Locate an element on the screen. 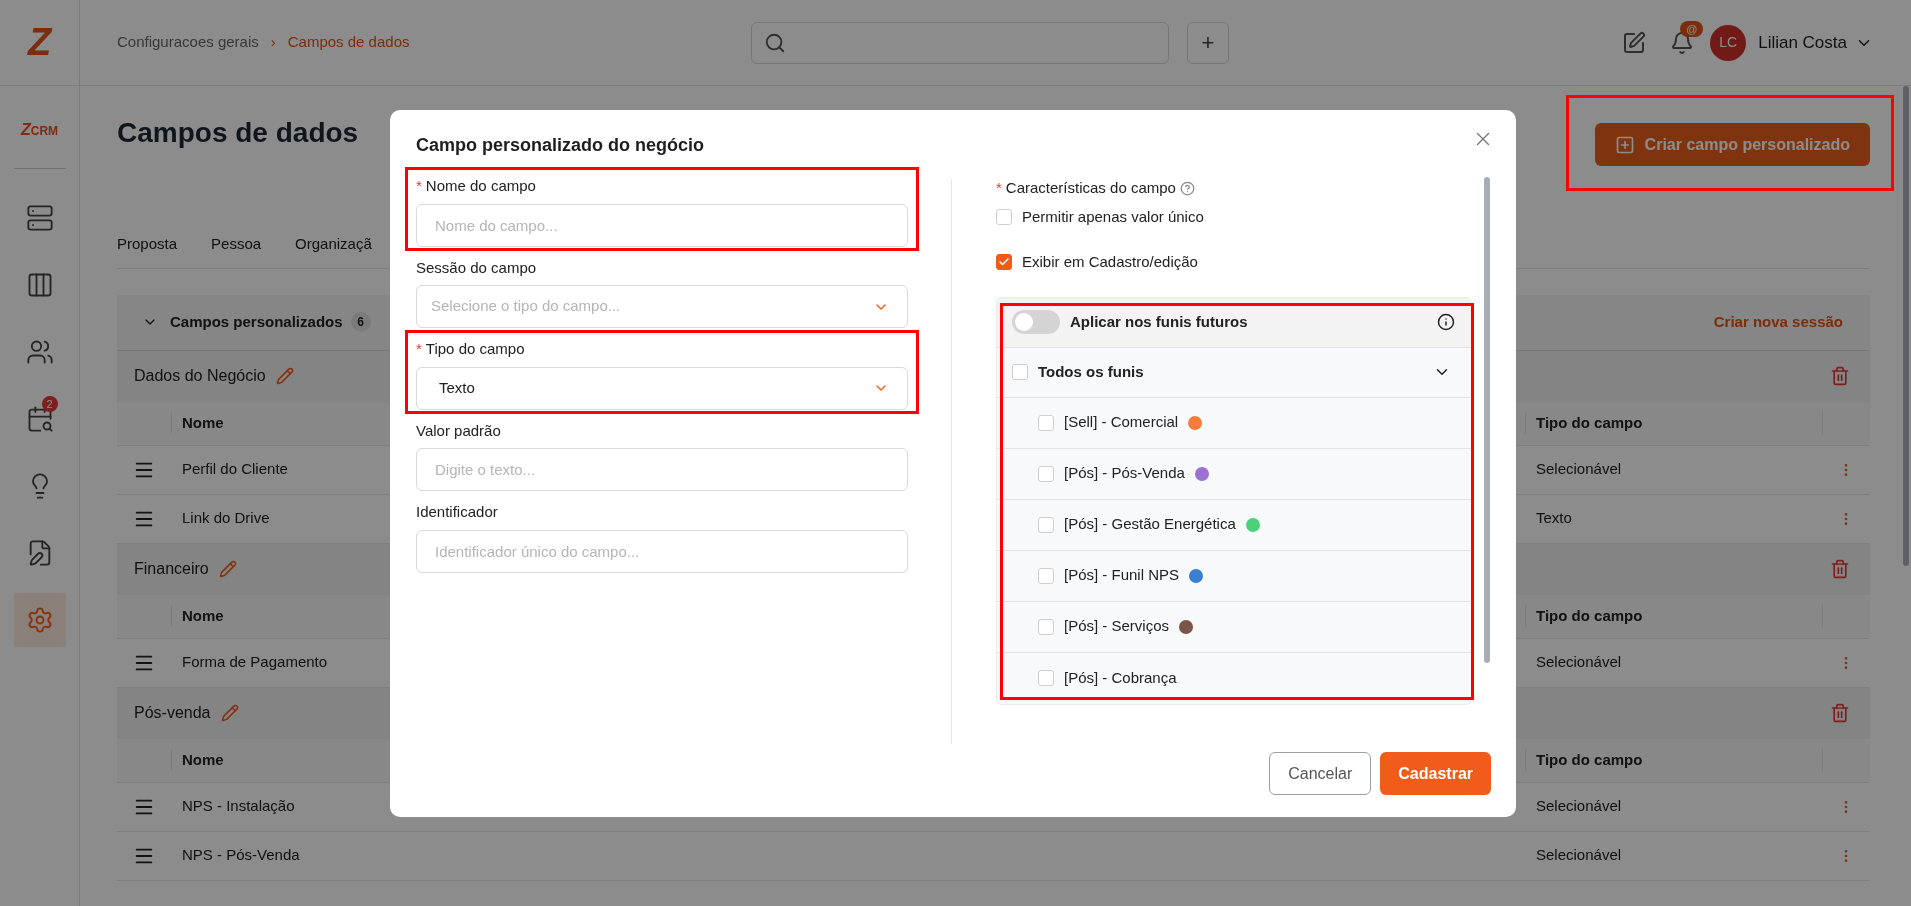  group-title: Dados do Negócio is located at coordinates (200, 376).